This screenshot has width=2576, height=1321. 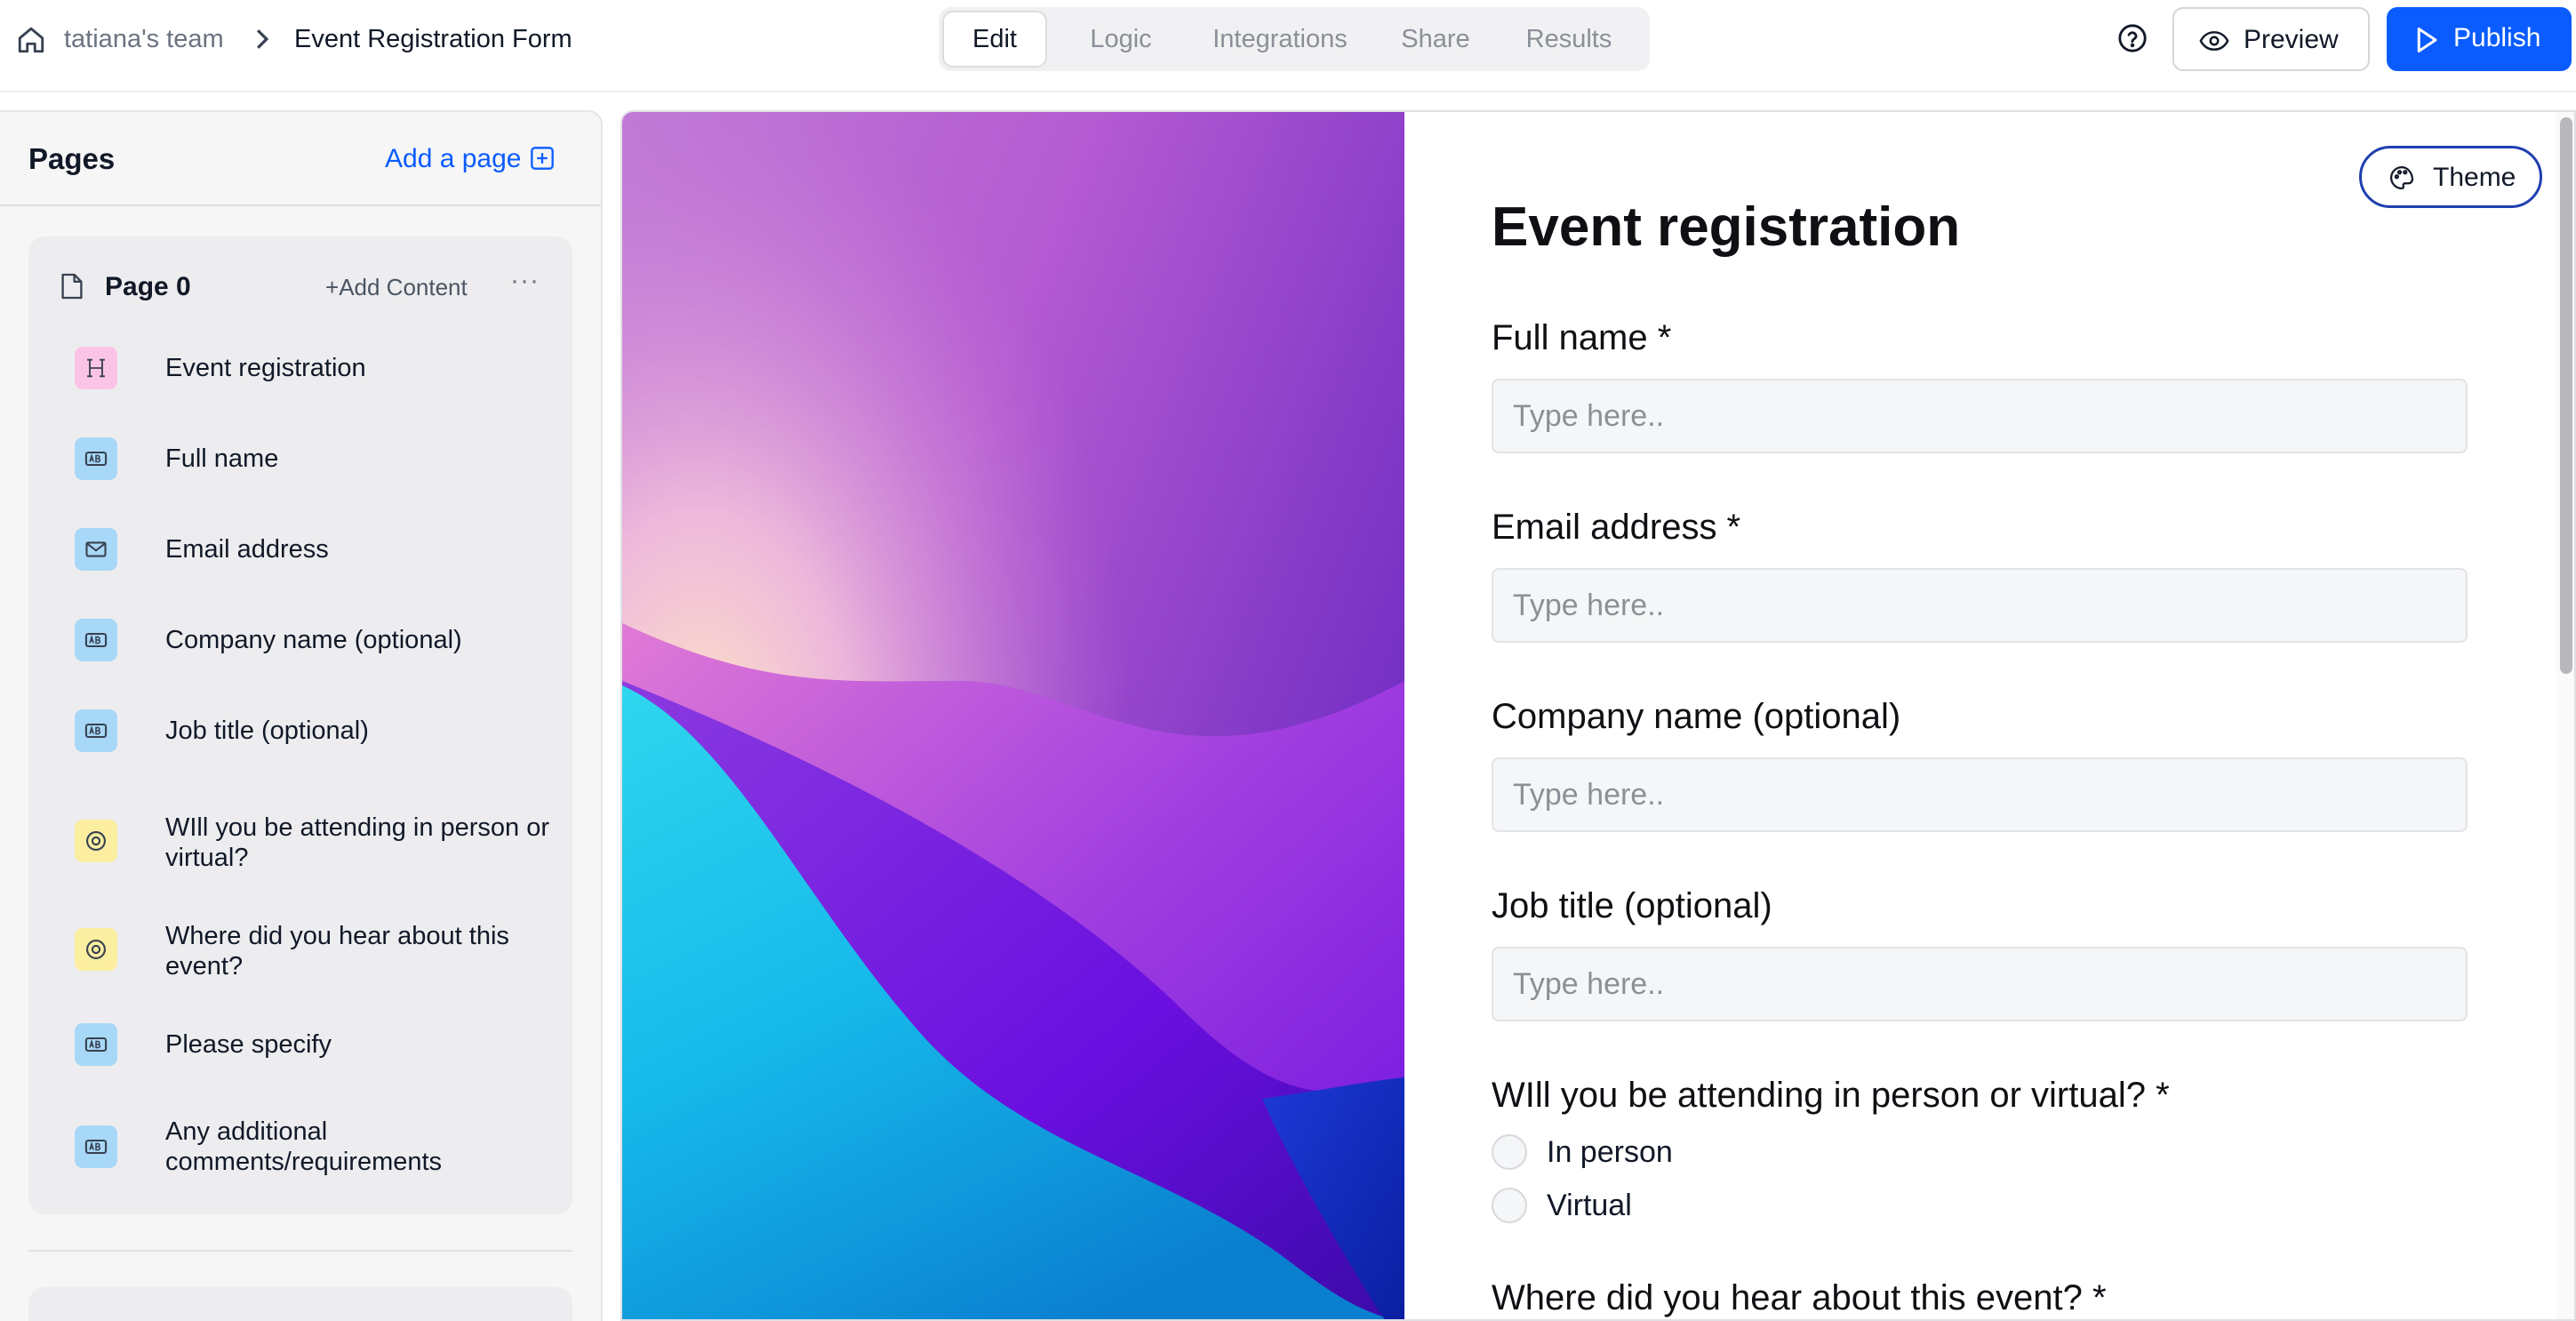 I want to click on question-label: Full name *, so click(x=1582, y=337).